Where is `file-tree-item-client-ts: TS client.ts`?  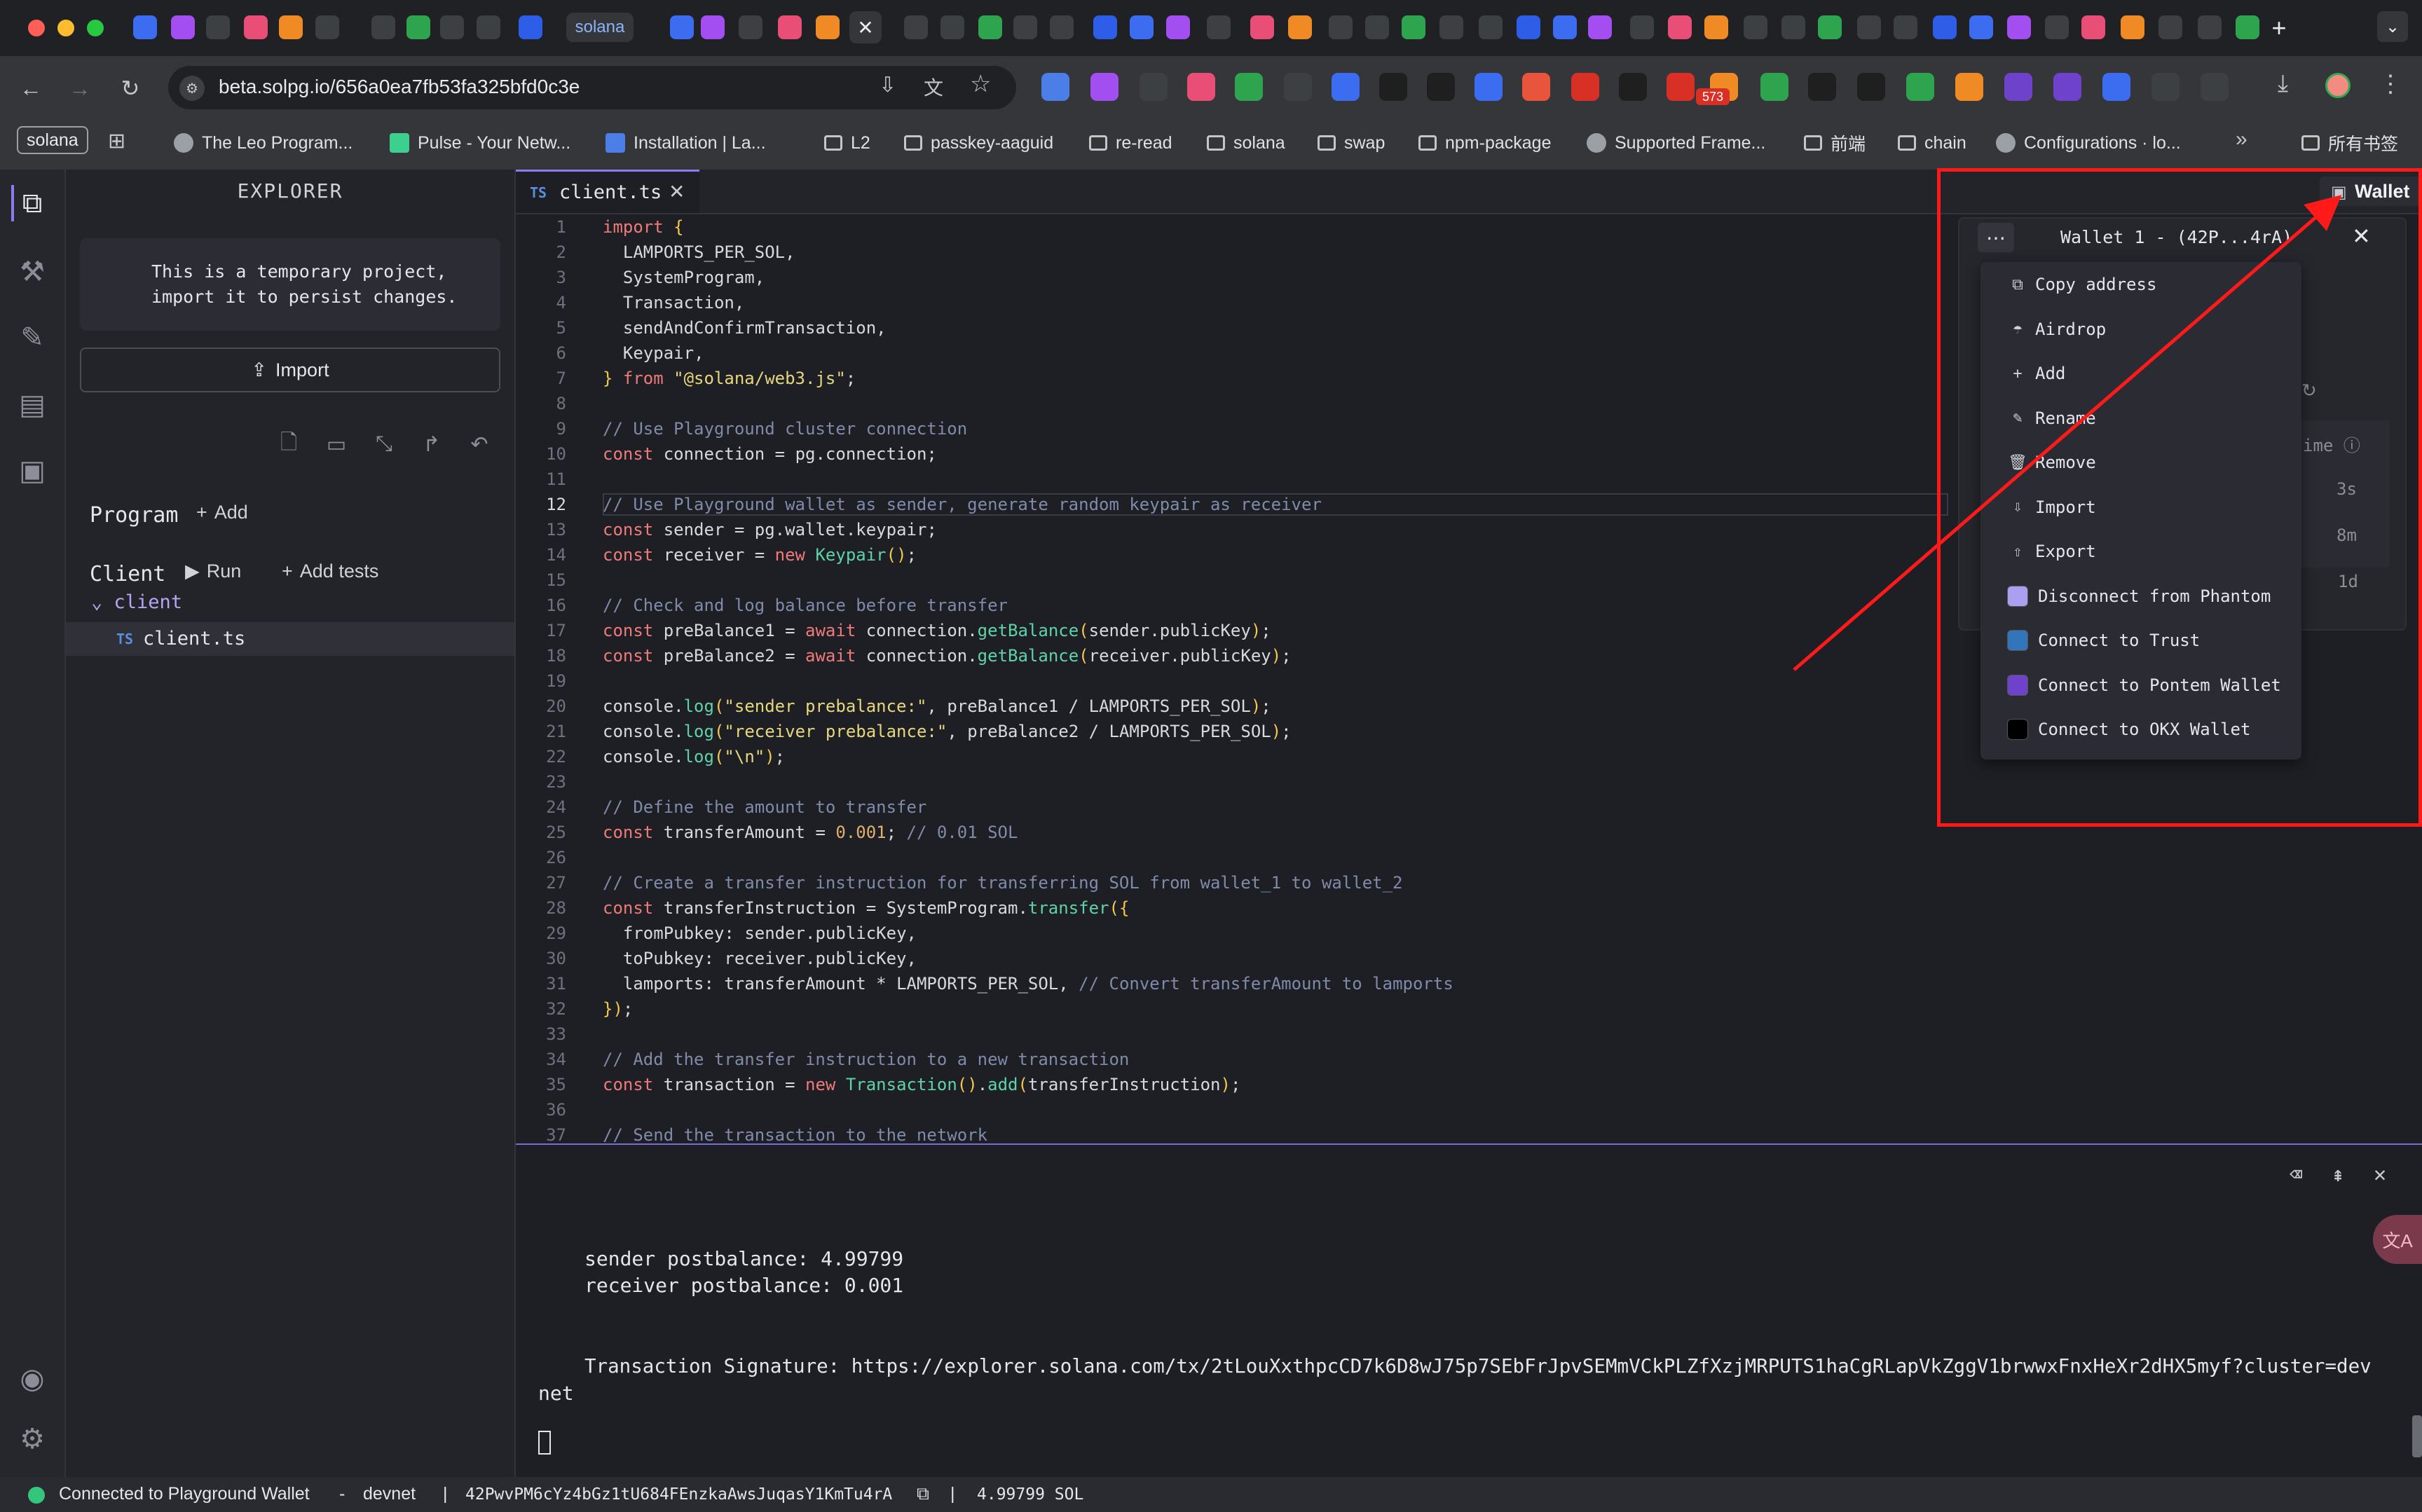 file-tree-item-client-ts: TS client.ts is located at coordinates (290, 639).